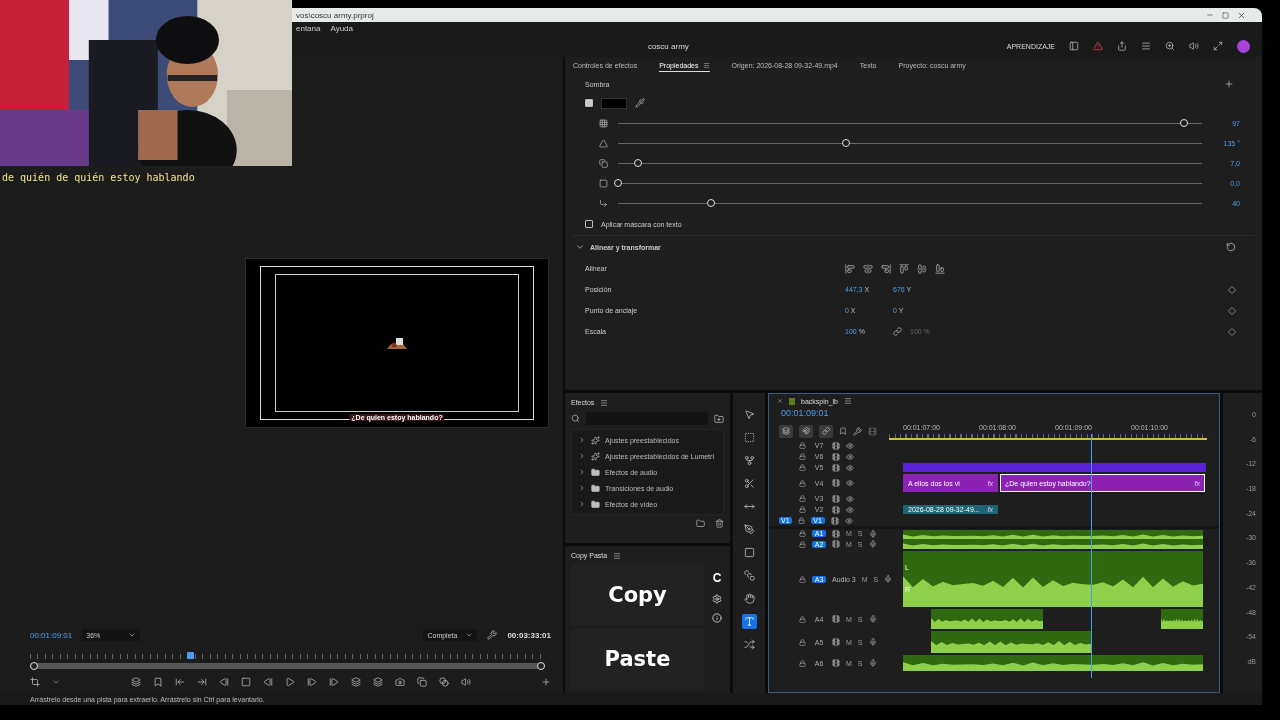 Image resolution: width=1280 pixels, height=720 pixels. I want to click on captions-icon, so click(872, 431).